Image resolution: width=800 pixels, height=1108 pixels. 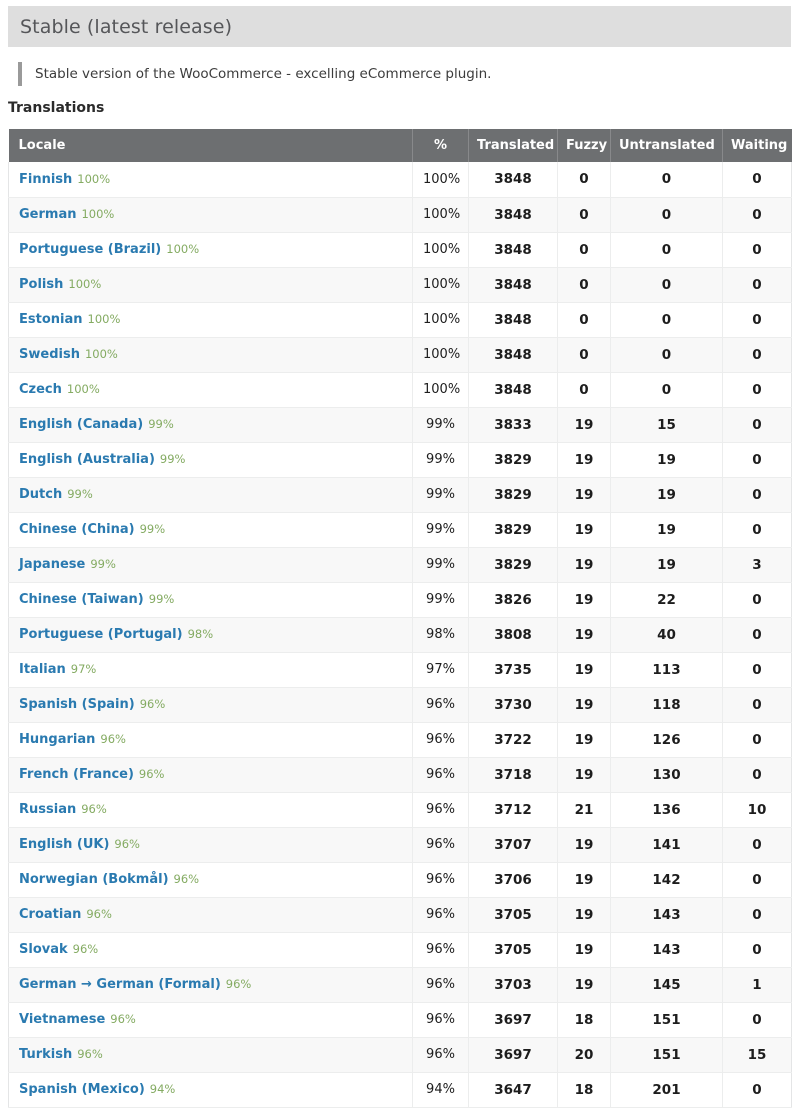 What do you see at coordinates (47, 214) in the screenshot?
I see `locale-link: German` at bounding box center [47, 214].